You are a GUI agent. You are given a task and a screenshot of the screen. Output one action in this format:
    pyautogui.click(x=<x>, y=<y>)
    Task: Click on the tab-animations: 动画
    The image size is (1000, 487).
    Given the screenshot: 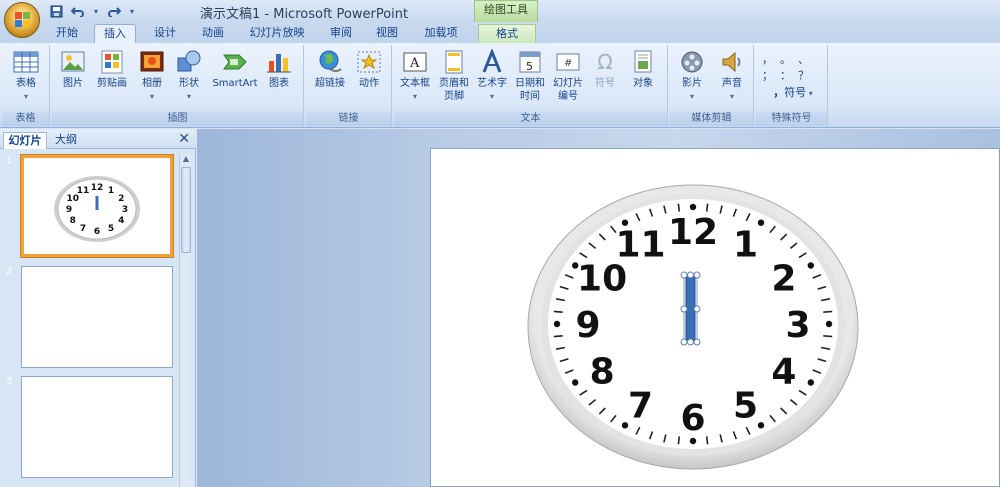 What is the action you would take?
    pyautogui.click(x=213, y=33)
    